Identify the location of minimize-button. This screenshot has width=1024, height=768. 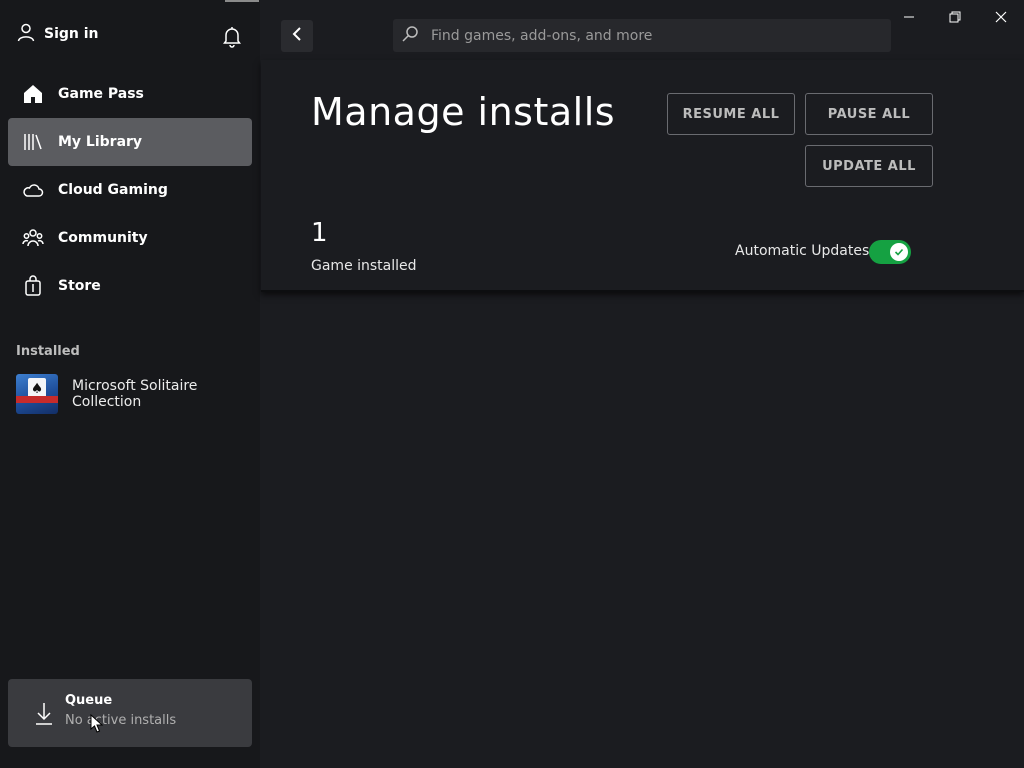
(909, 17).